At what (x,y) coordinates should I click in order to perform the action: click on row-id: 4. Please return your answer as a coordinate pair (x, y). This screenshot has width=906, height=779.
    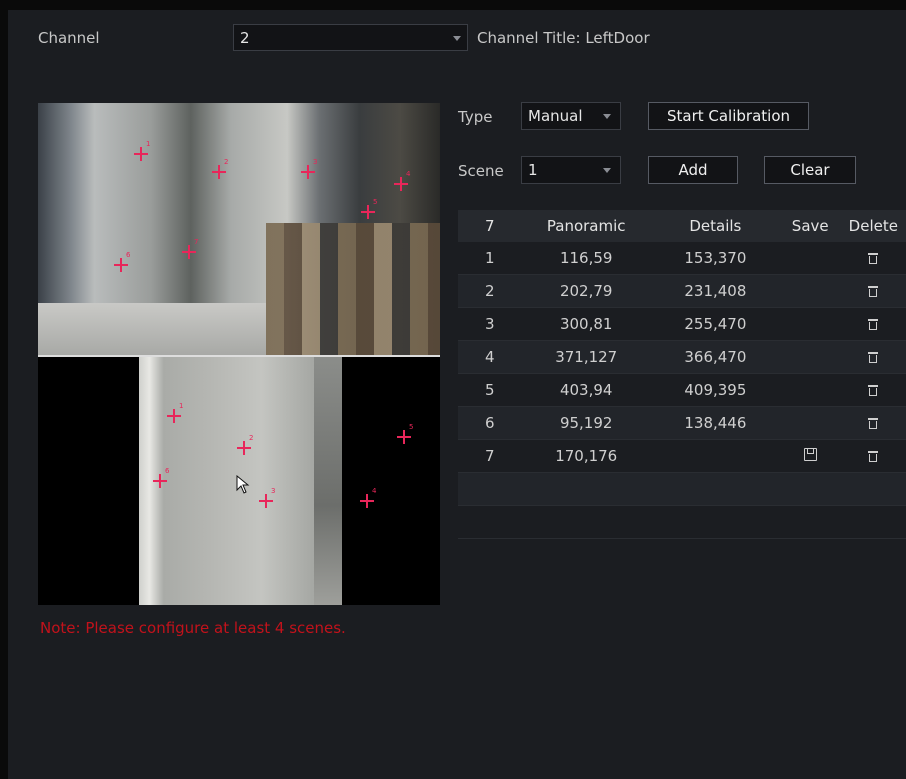
    Looking at the image, I should click on (490, 357).